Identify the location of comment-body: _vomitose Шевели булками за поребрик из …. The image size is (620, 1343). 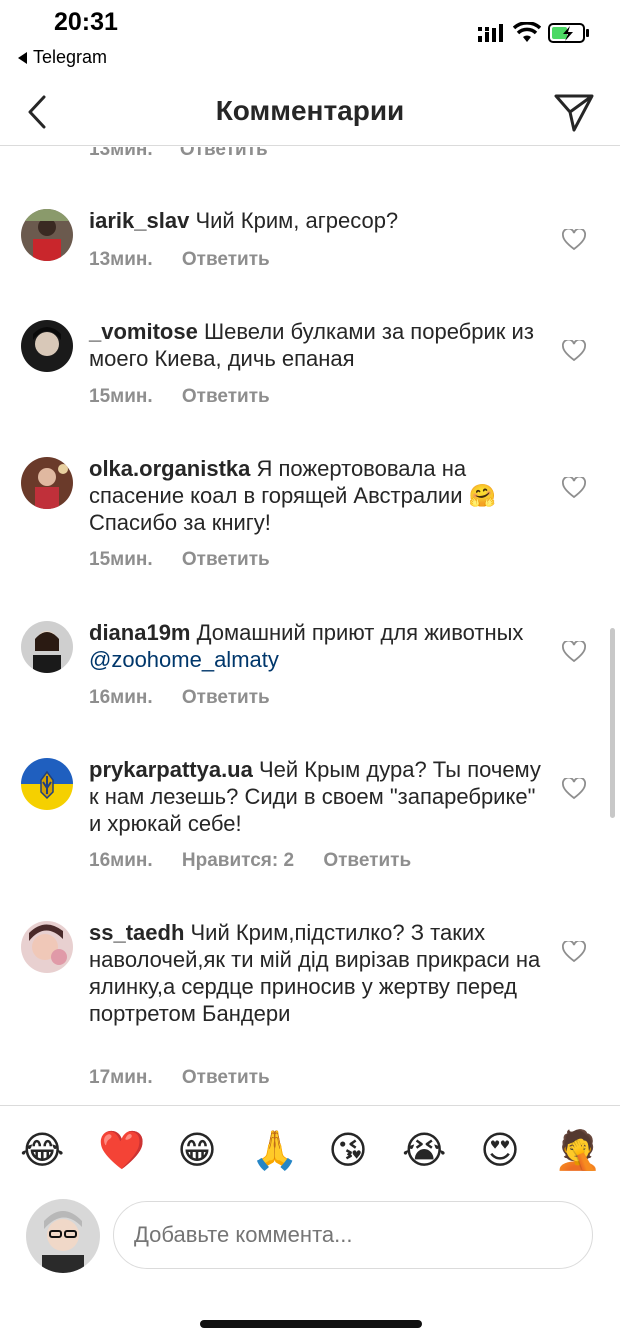
(319, 345).